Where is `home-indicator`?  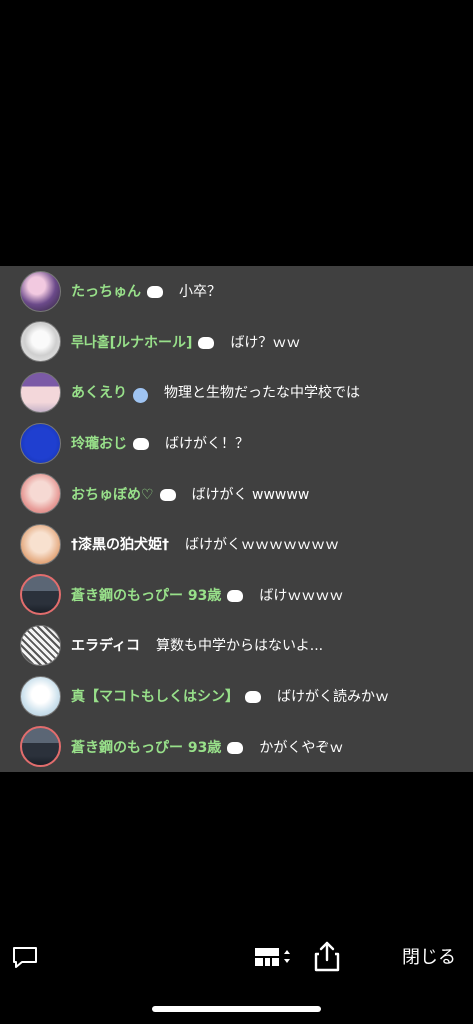
home-indicator is located at coordinates (236, 1009).